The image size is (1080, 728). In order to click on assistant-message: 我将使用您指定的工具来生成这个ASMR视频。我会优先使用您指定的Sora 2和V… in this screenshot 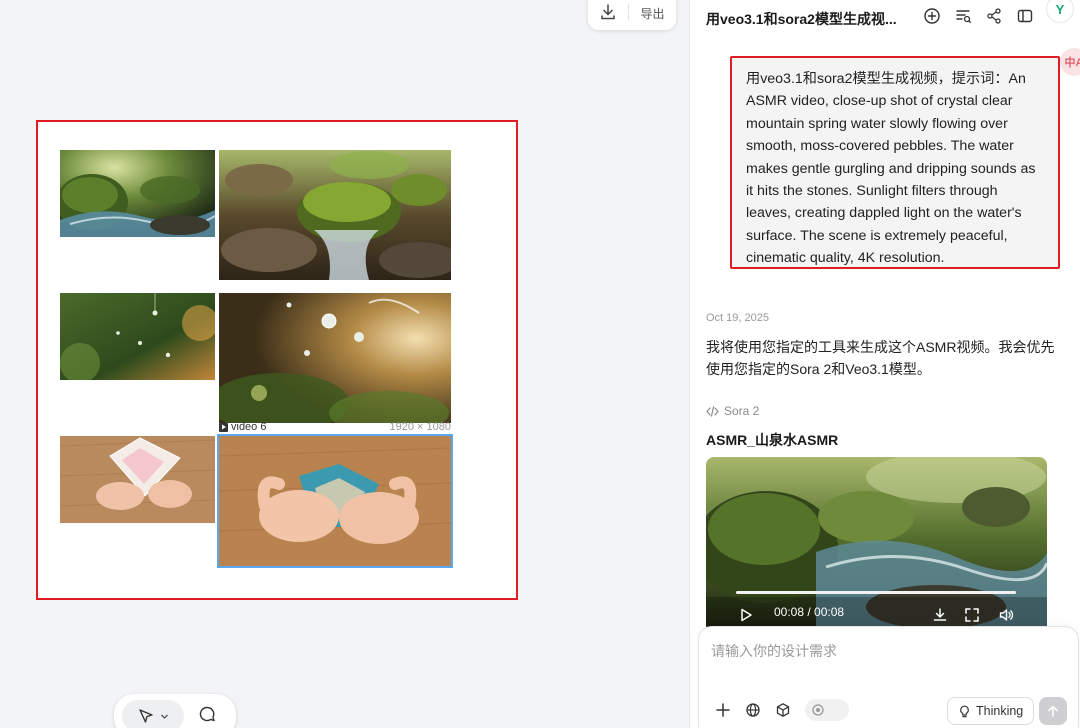, I will do `click(880, 358)`.